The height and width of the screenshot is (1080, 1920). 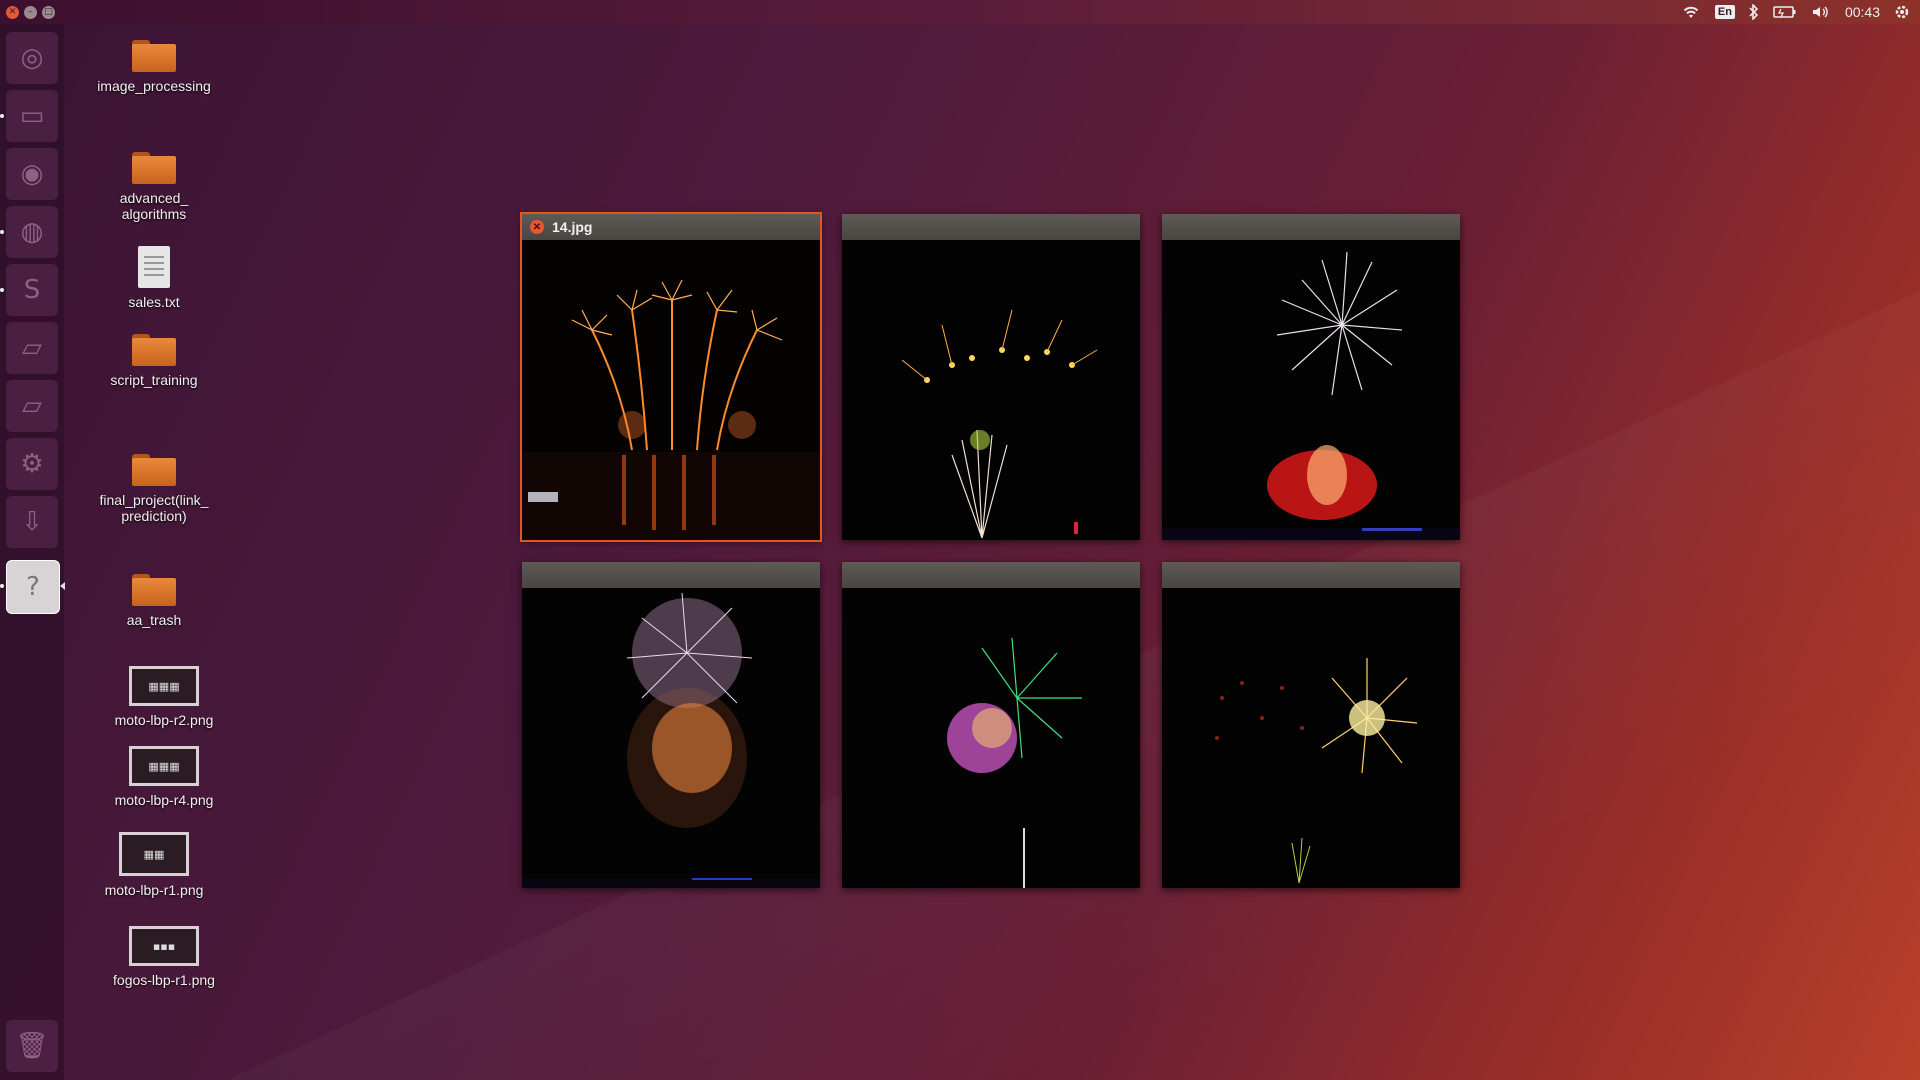 I want to click on desktop-folder-advanced-algorithms: advanced_ algorithms, so click(x=154, y=187).